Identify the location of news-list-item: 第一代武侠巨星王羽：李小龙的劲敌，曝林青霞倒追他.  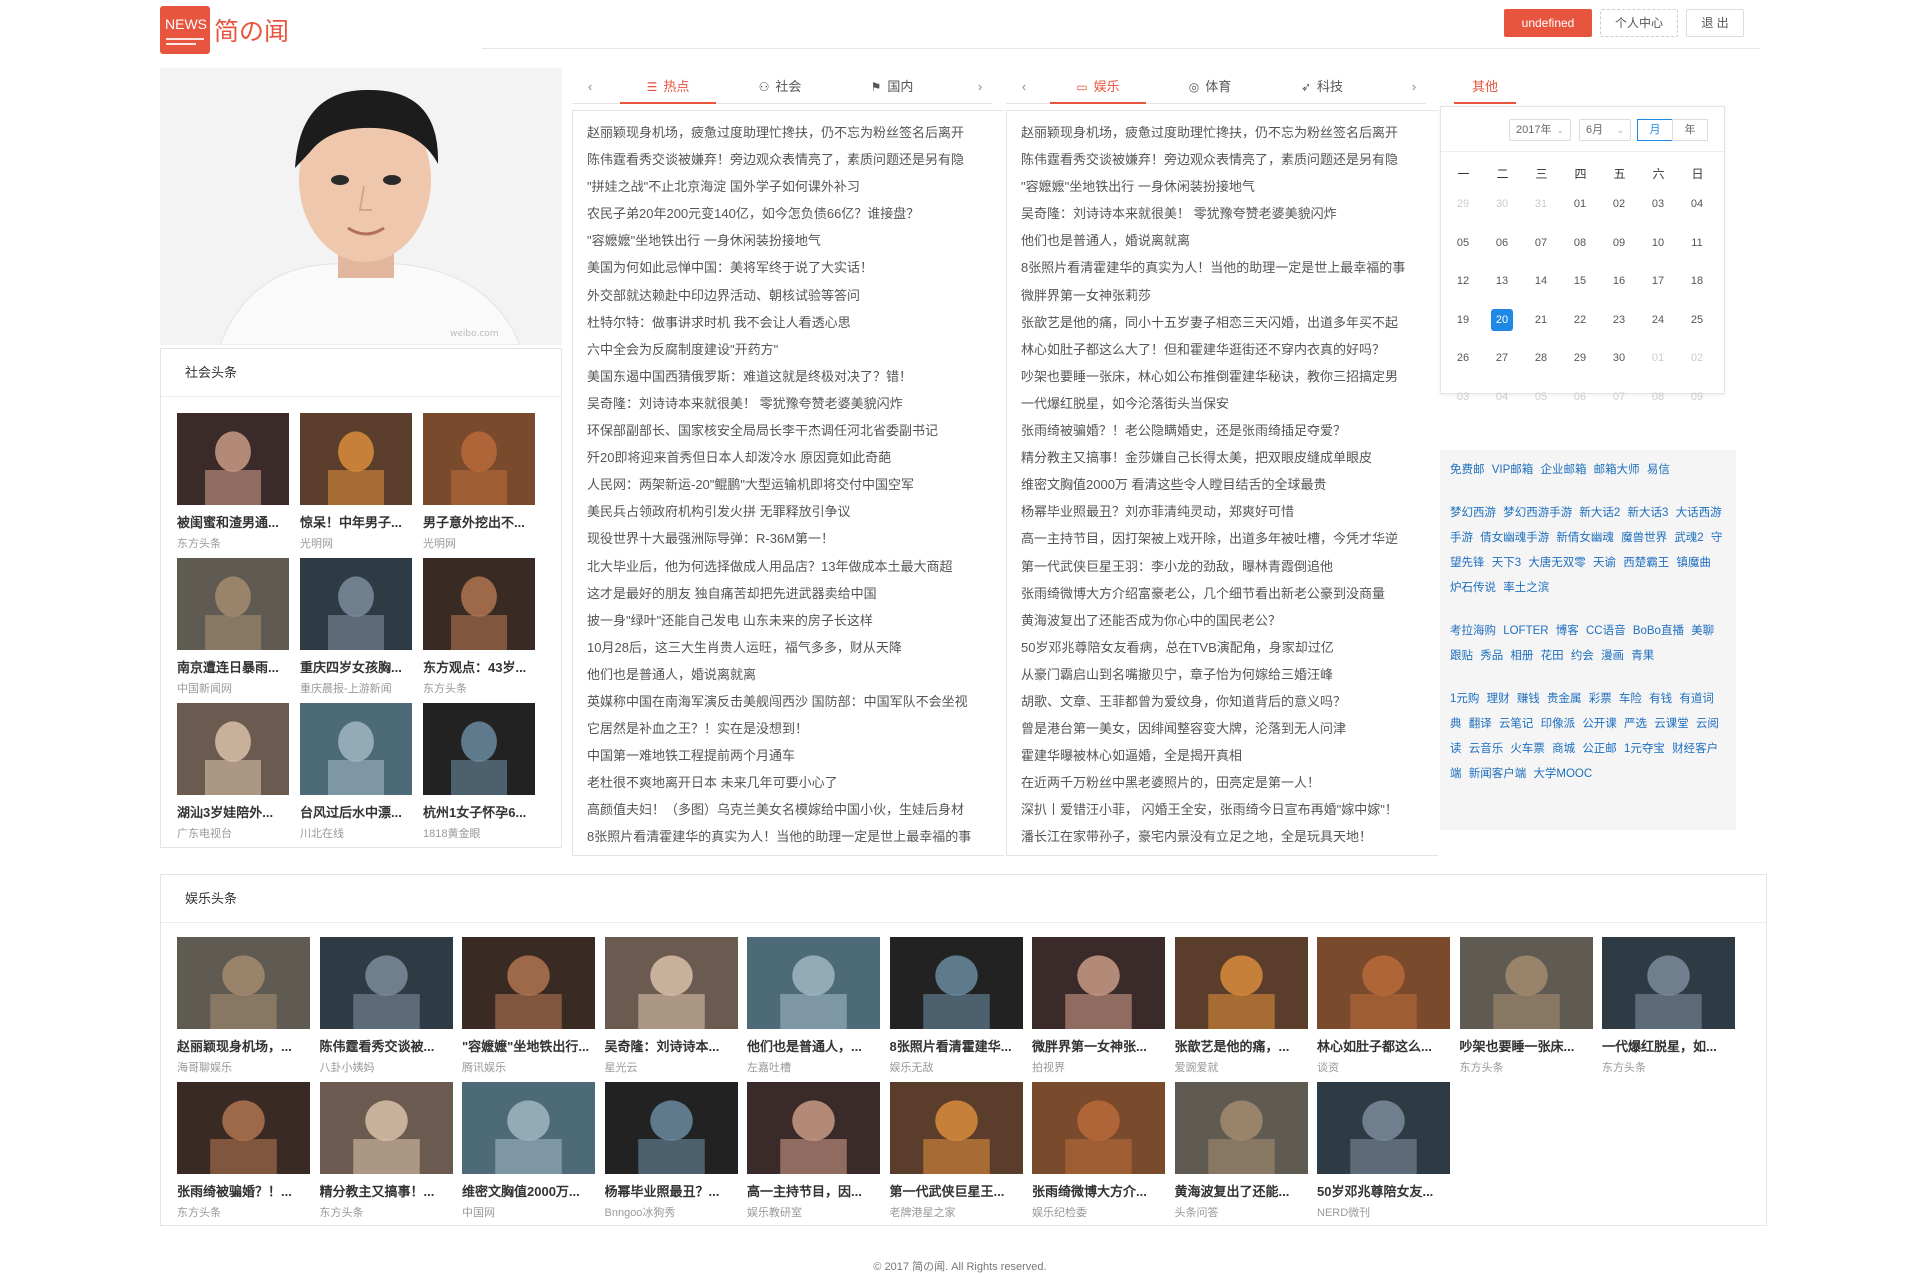
(1222, 566).